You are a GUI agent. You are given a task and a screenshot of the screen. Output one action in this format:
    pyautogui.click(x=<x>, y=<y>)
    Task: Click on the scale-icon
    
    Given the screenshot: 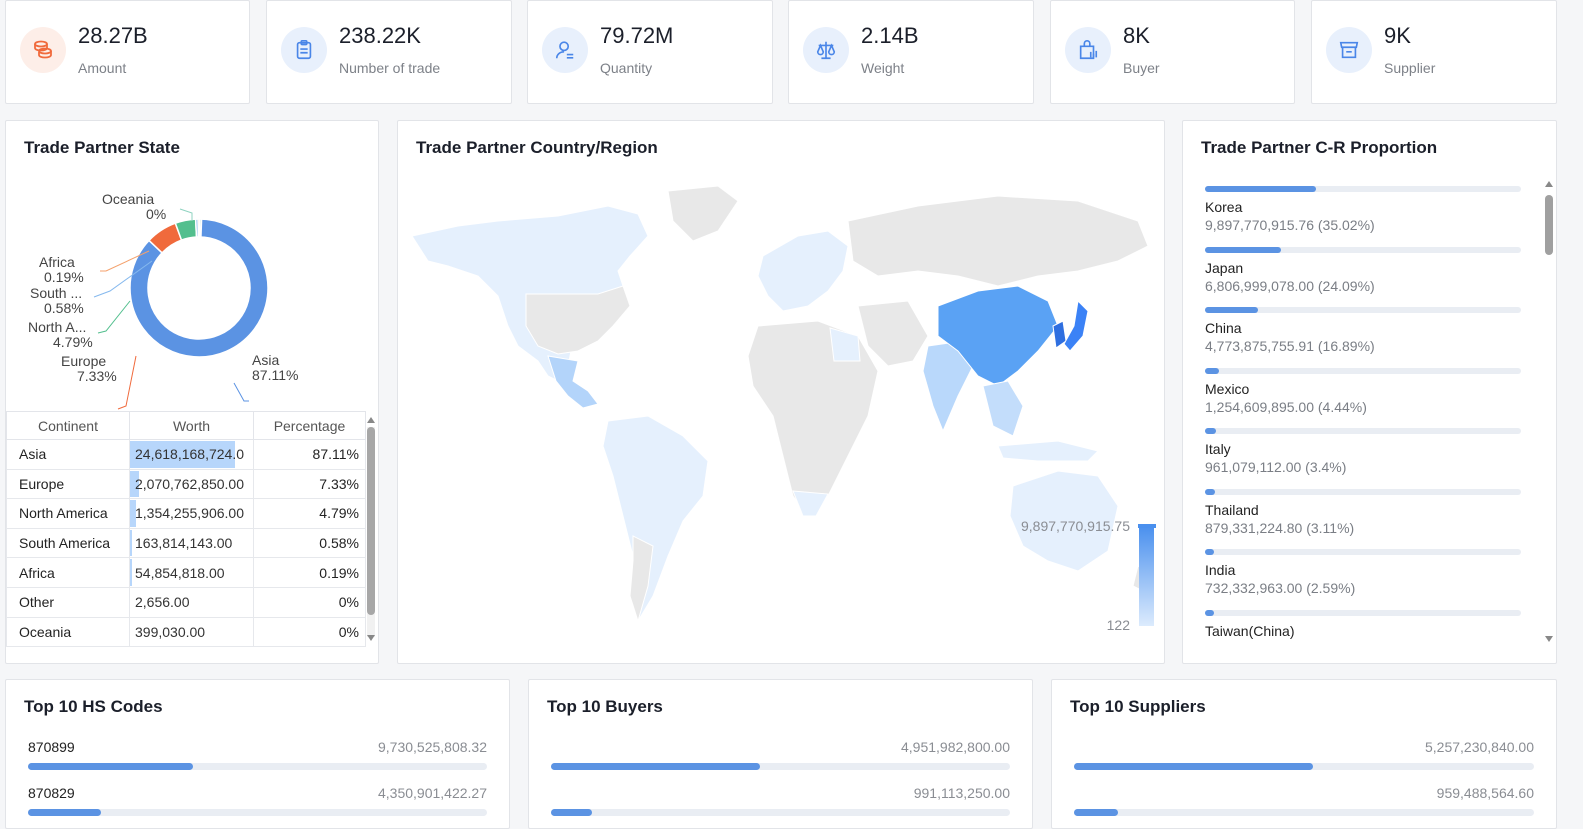 What is the action you would take?
    pyautogui.click(x=826, y=50)
    